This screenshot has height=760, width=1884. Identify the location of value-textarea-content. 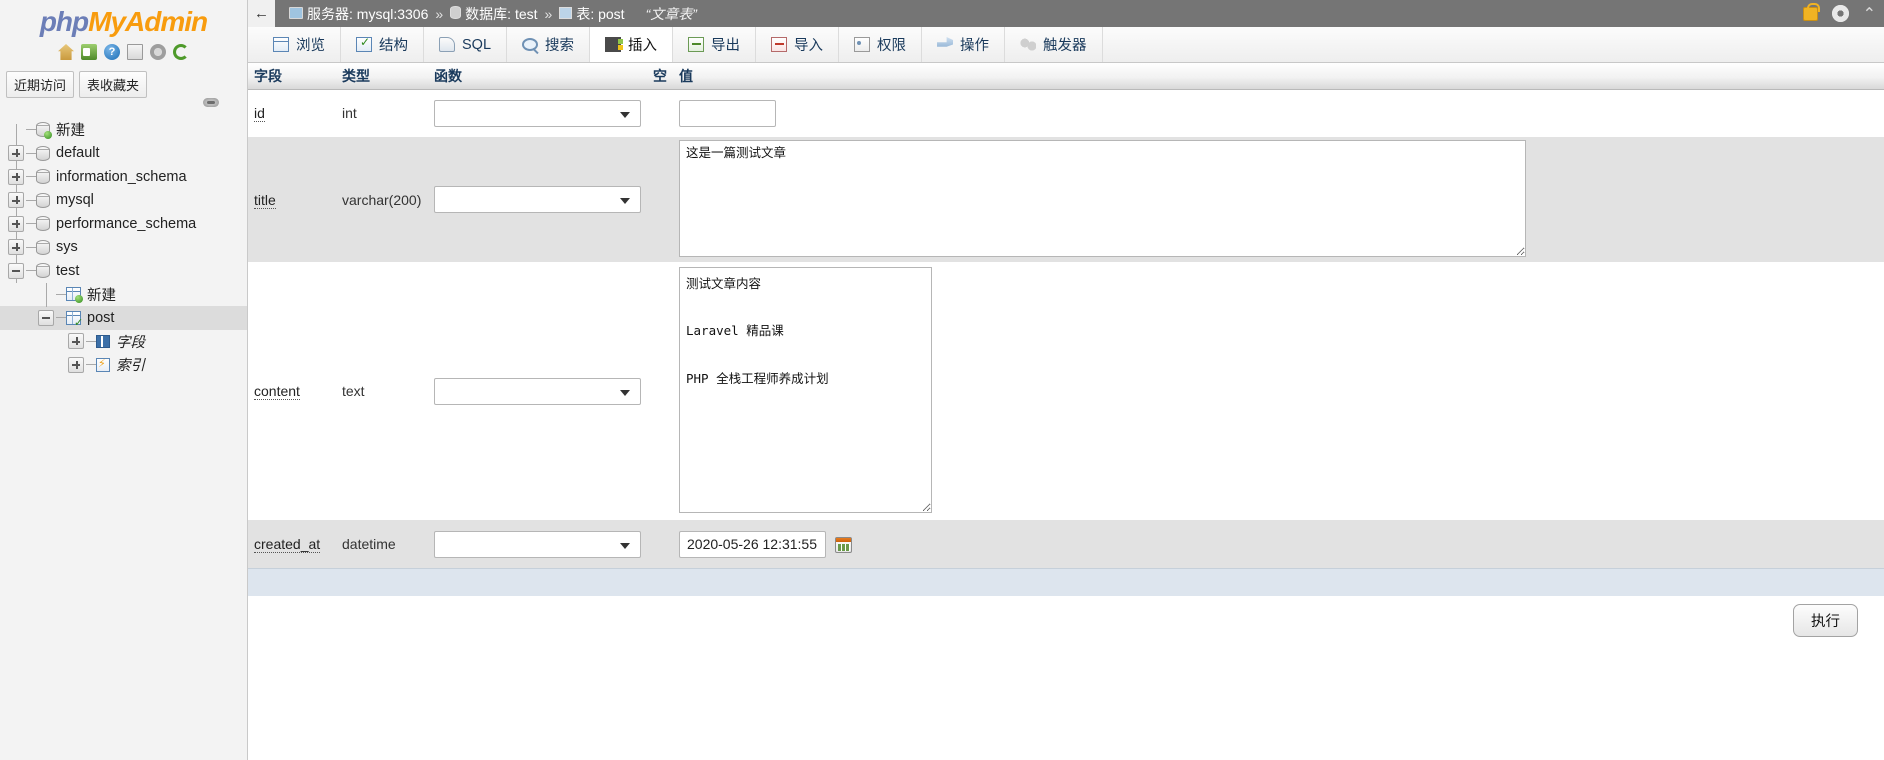
(805, 389).